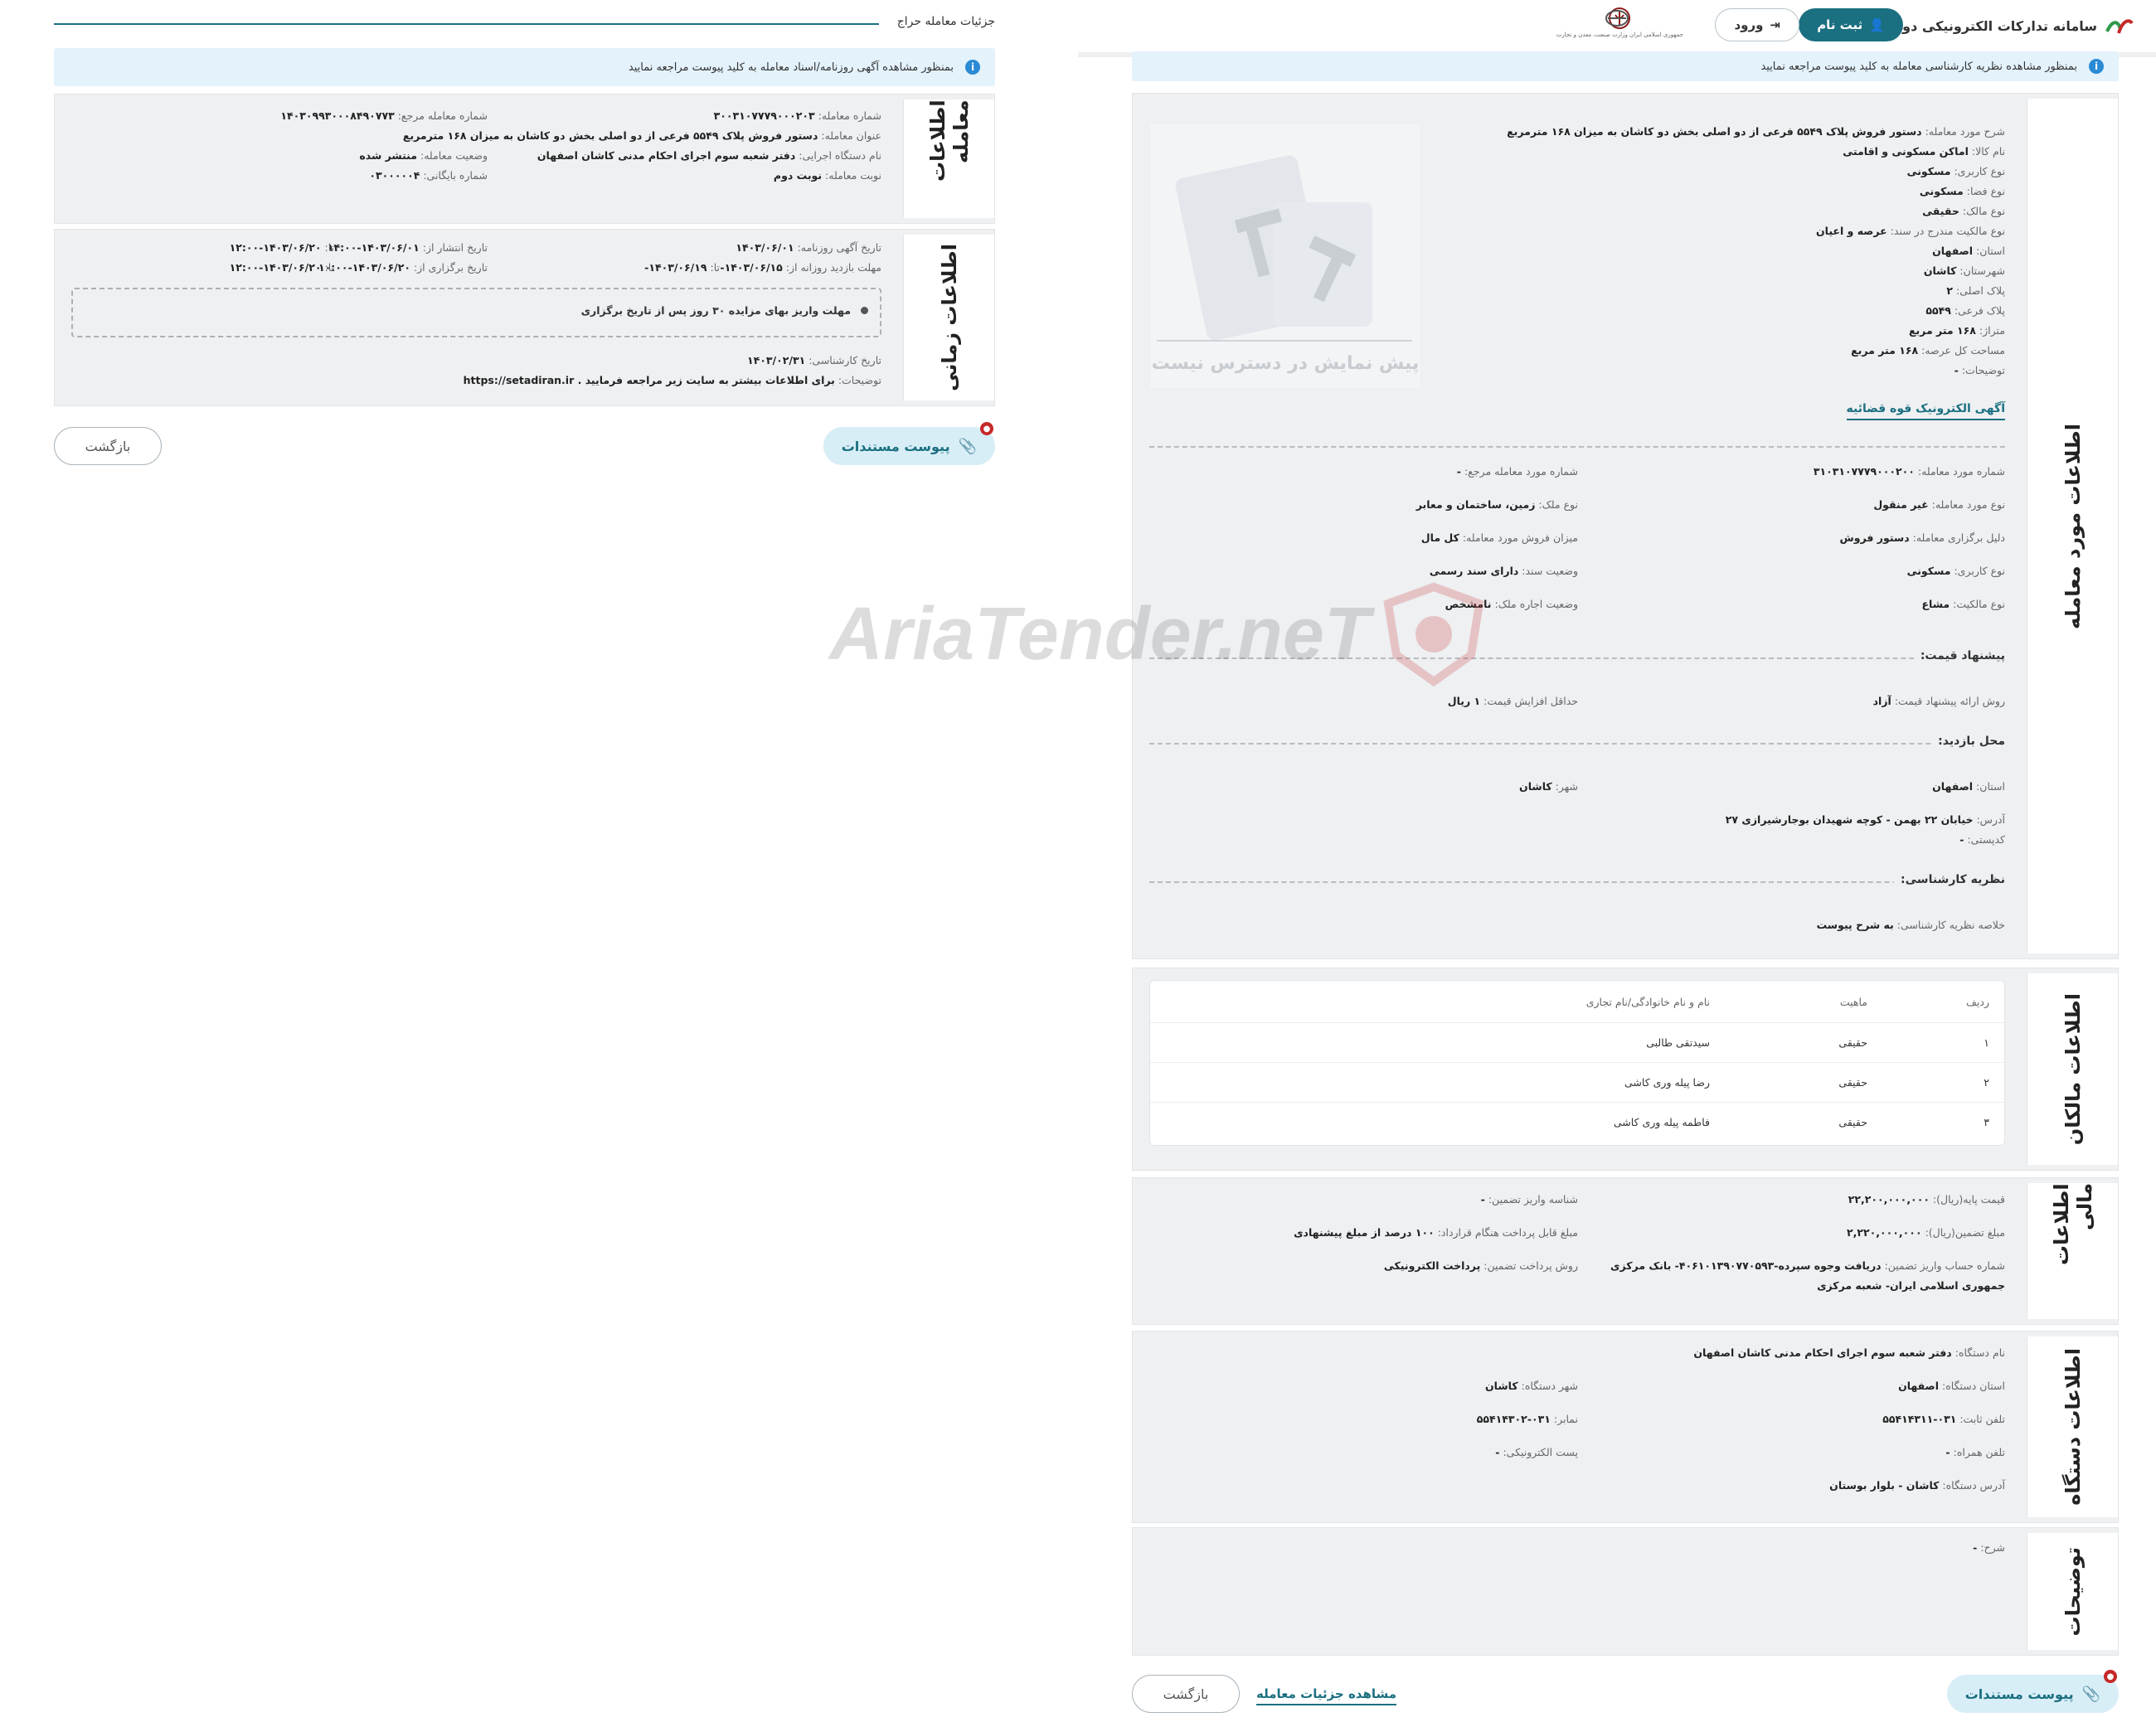 The image size is (2156, 1727). Describe the element at coordinates (1536, 604) in the screenshot. I see `lease-label: وضعیت اجاره ملک:` at that location.